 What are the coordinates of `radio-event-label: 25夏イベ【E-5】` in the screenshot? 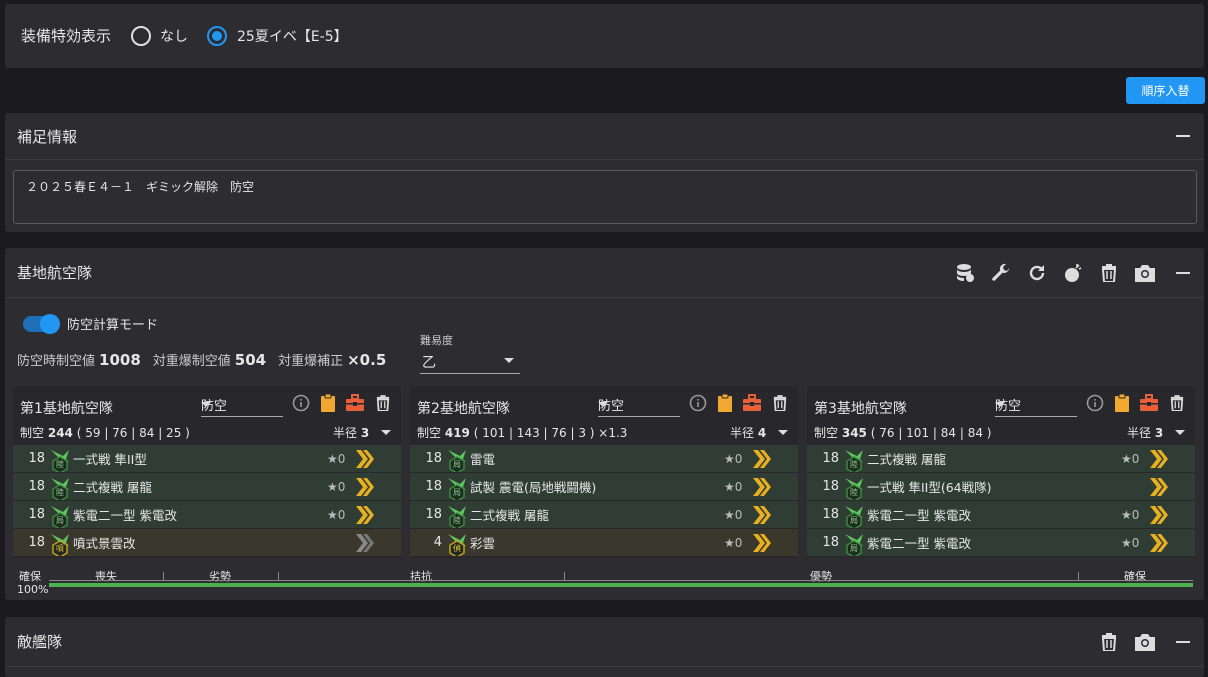 It's located at (292, 36).